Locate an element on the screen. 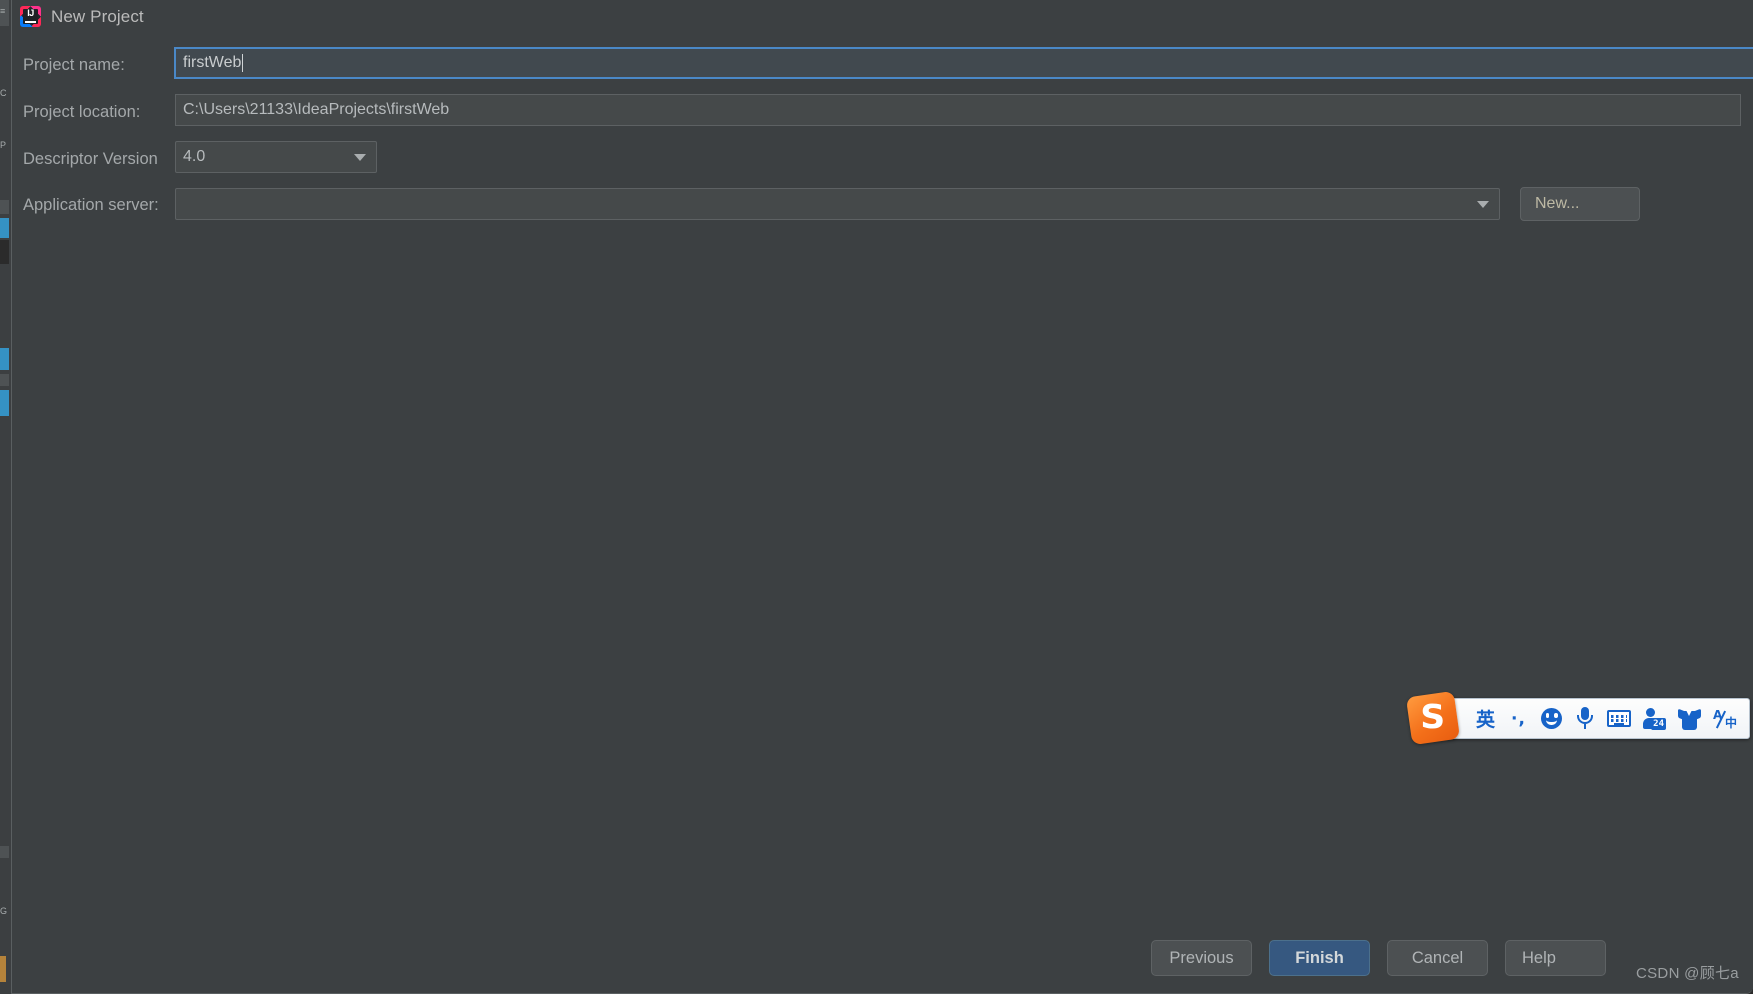 This screenshot has width=1753, height=994. ide-tool-glyph-1: C is located at coordinates (3, 93).